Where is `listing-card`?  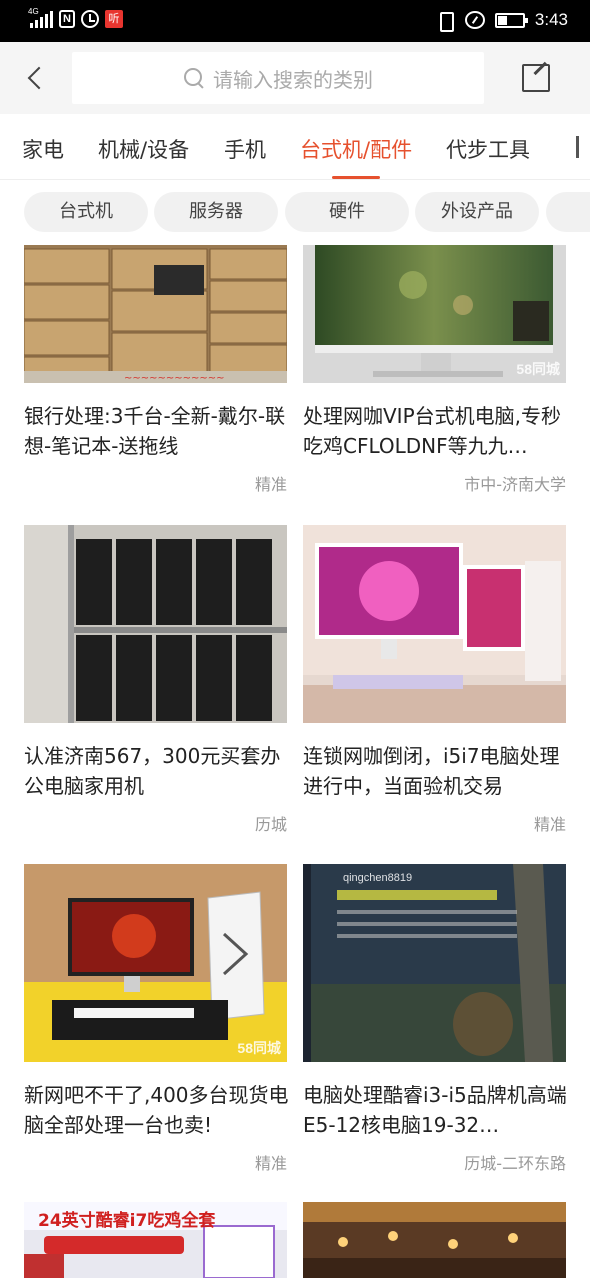
listing-card is located at coordinates (434, 1240).